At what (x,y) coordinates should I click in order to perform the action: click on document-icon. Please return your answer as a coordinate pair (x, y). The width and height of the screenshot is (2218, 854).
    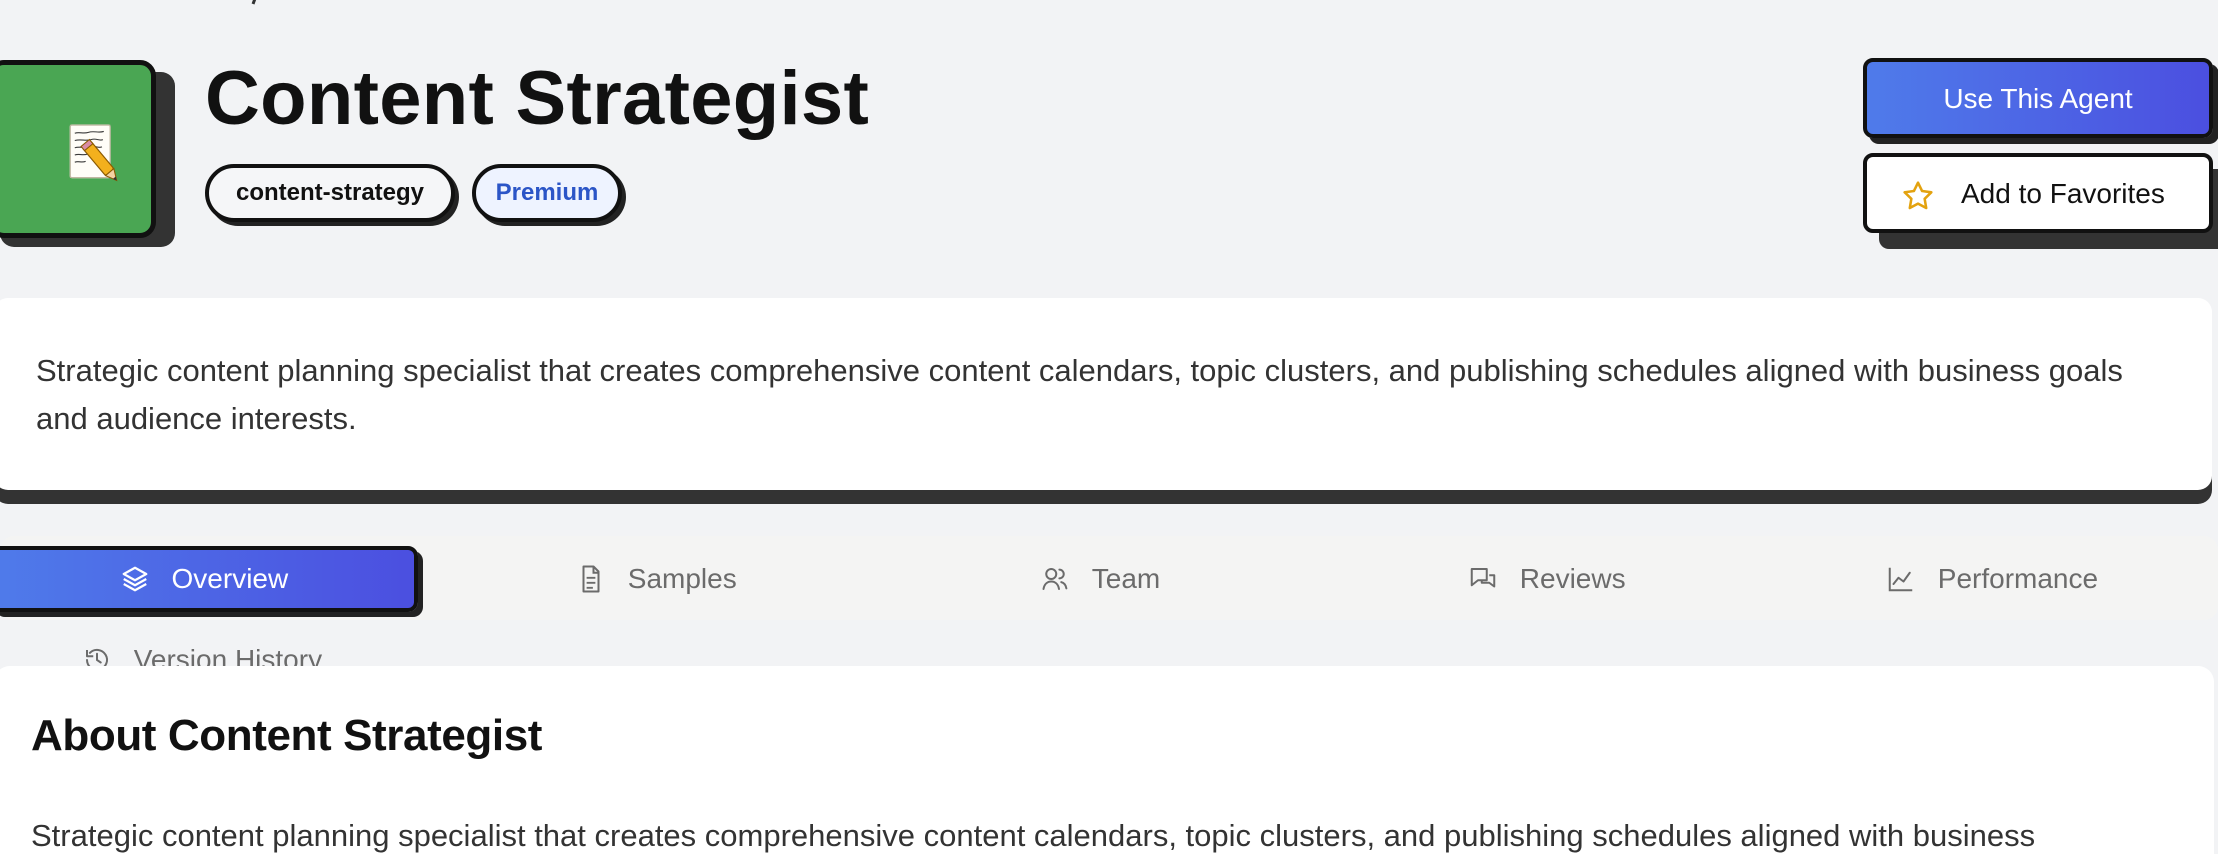
    Looking at the image, I should click on (591, 579).